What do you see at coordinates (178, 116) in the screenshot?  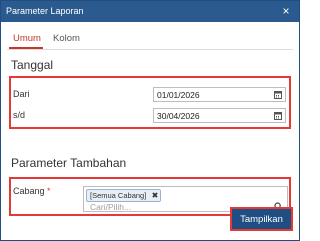 I see `to-date-value: 30/04/2026` at bounding box center [178, 116].